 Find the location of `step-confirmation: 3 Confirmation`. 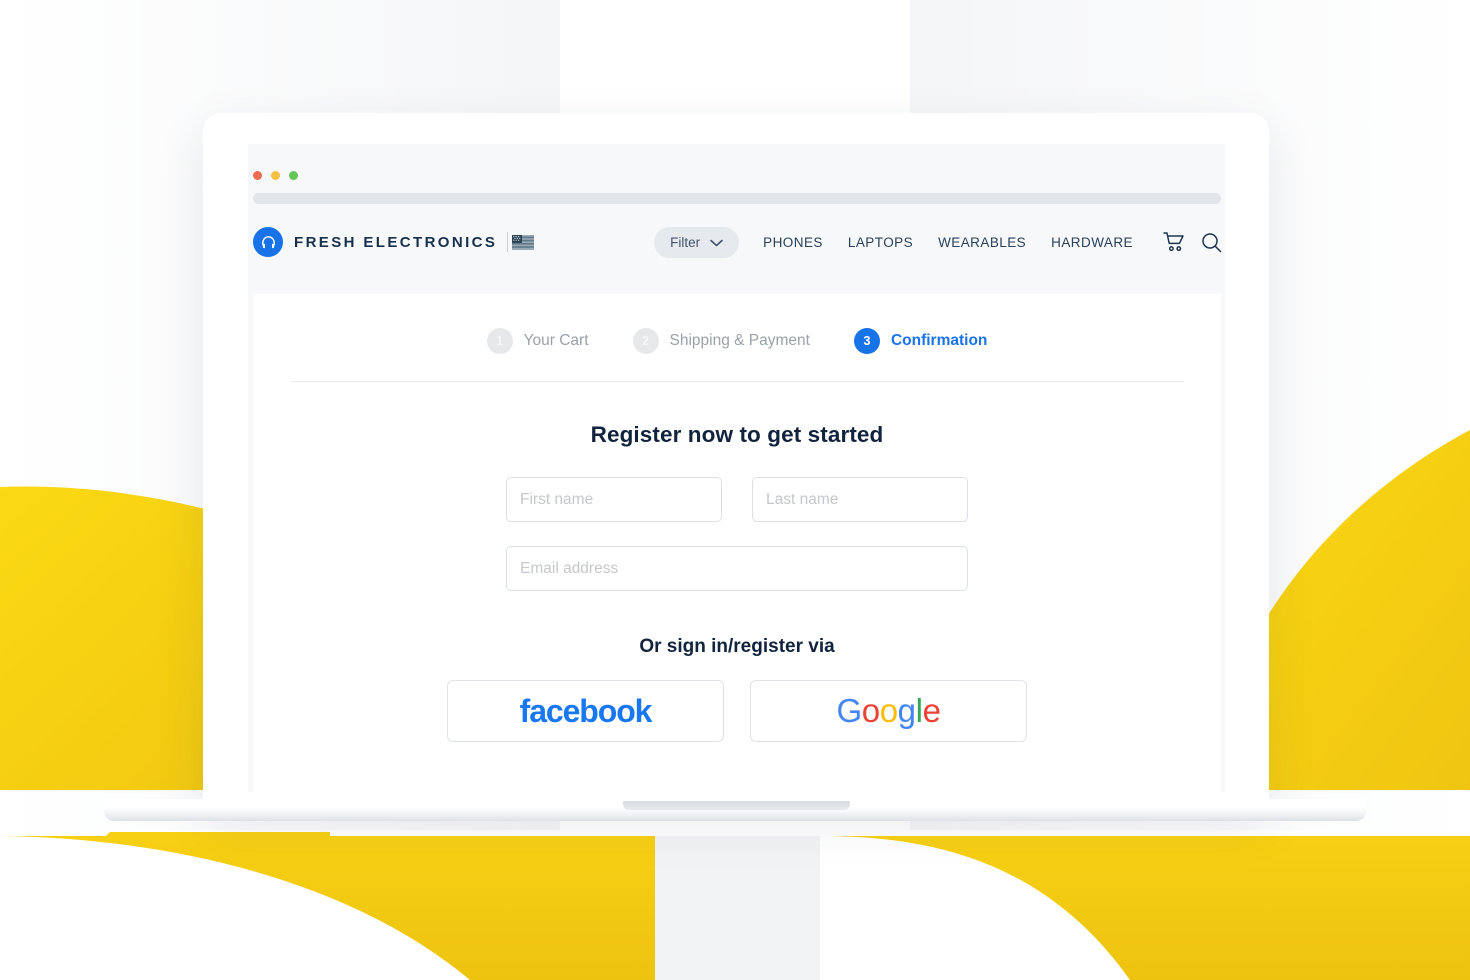

step-confirmation: 3 Confirmation is located at coordinates (920, 341).